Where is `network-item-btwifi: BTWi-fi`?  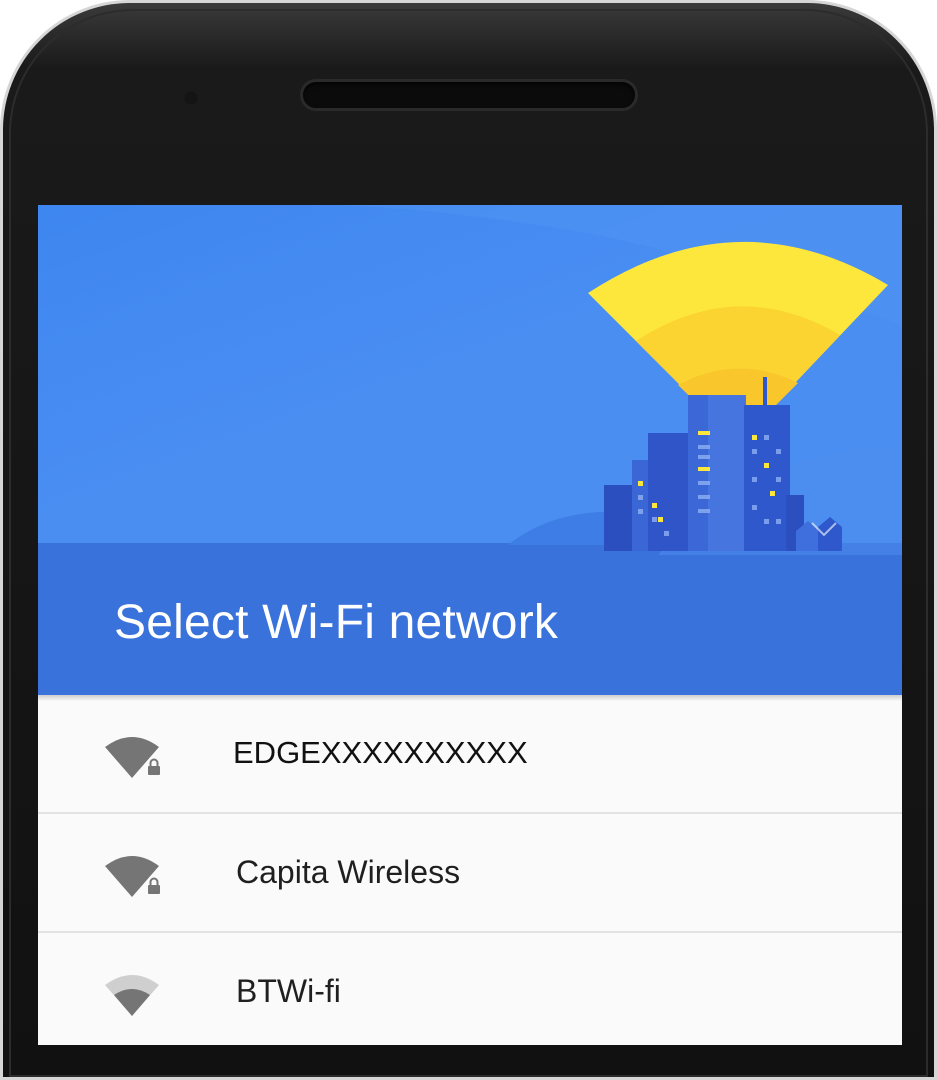
network-item-btwifi: BTWi-fi is located at coordinates (470, 989).